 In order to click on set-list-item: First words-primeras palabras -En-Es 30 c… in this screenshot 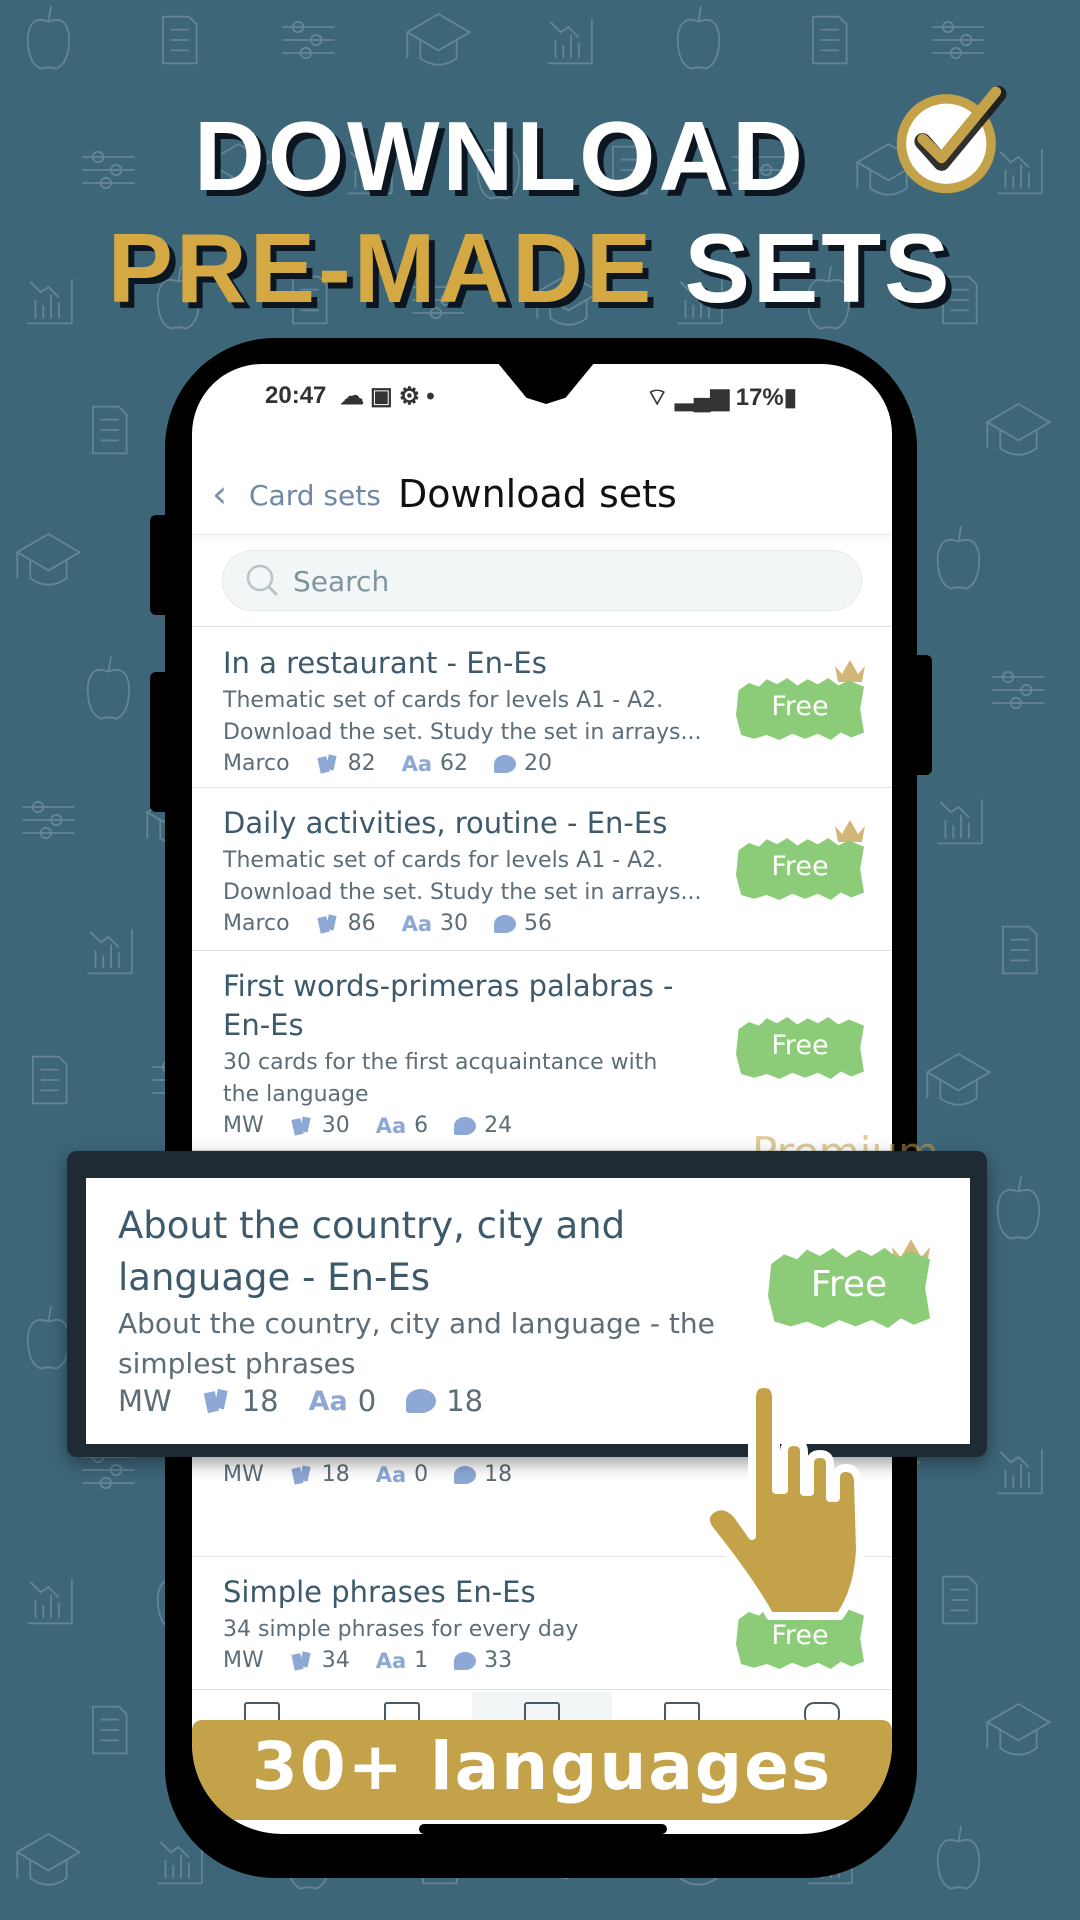, I will do `click(542, 1051)`.